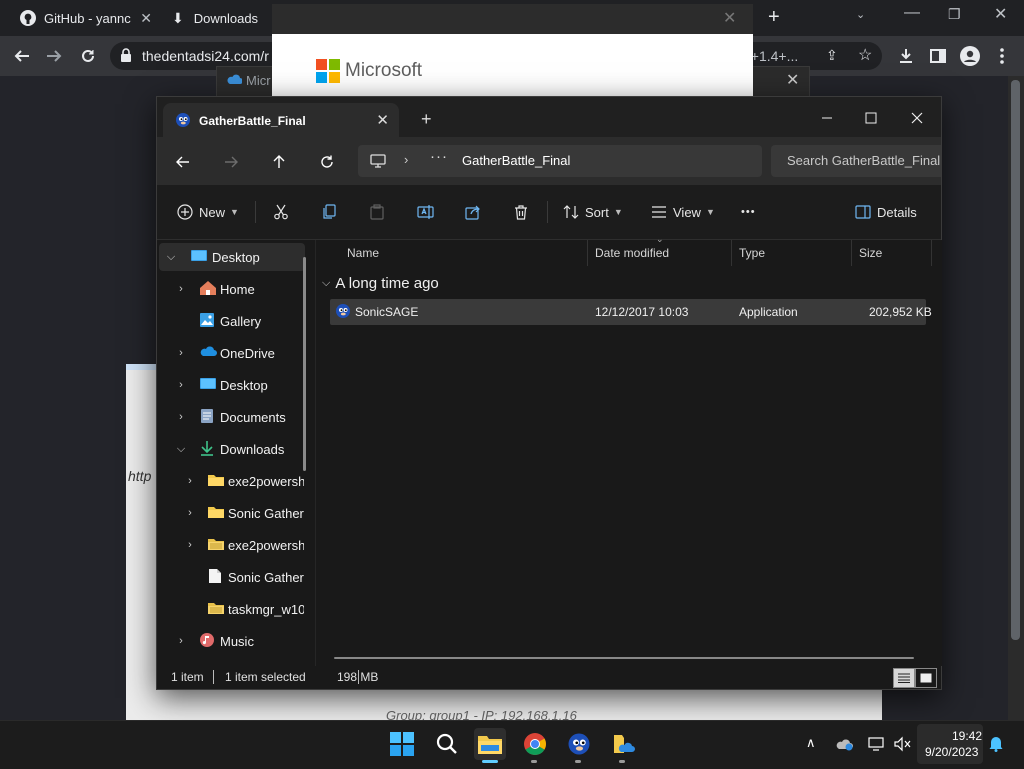 The height and width of the screenshot is (769, 1024). What do you see at coordinates (534, 761) in the screenshot?
I see `running-indicator` at bounding box center [534, 761].